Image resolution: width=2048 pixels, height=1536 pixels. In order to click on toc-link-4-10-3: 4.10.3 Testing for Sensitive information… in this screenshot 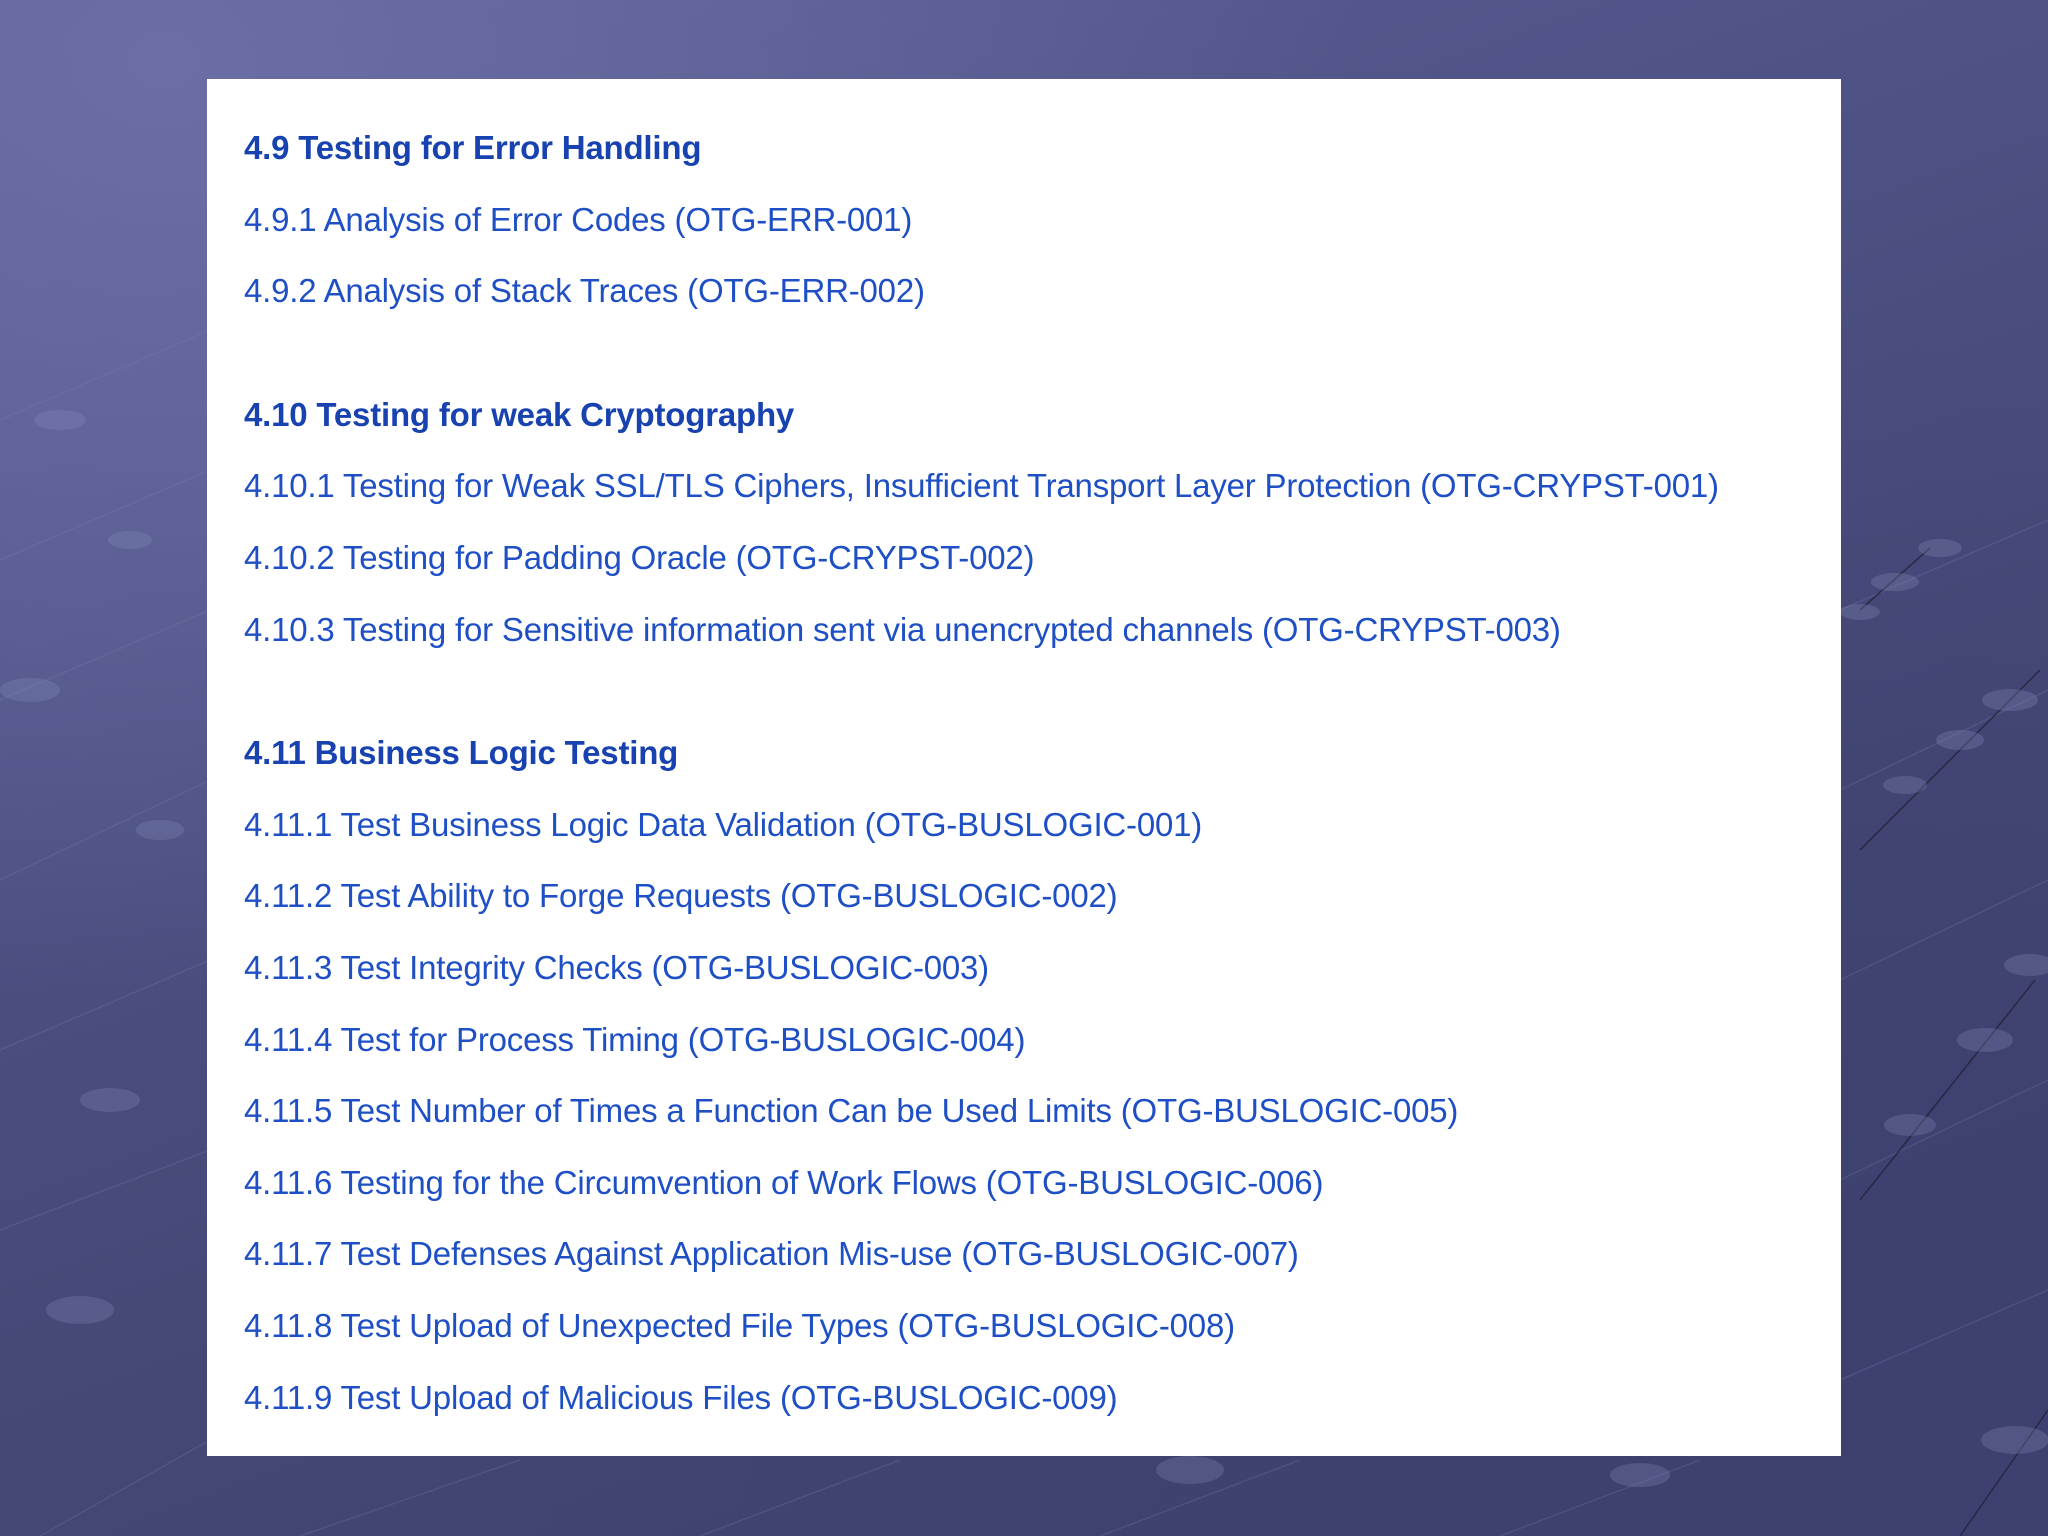, I will do `click(1042, 637)`.